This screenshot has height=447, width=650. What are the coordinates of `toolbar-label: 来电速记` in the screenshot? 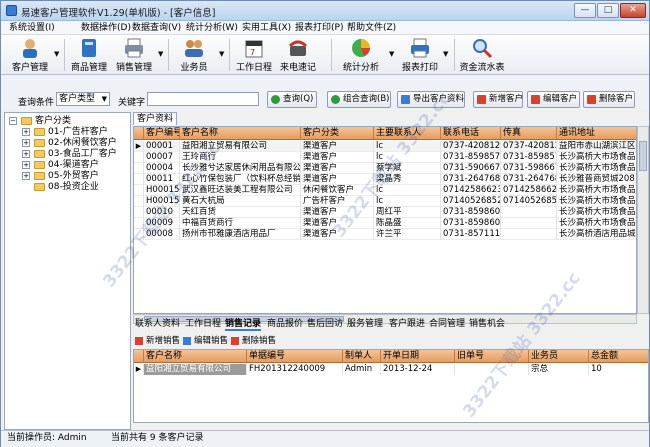 It's located at (297, 68).